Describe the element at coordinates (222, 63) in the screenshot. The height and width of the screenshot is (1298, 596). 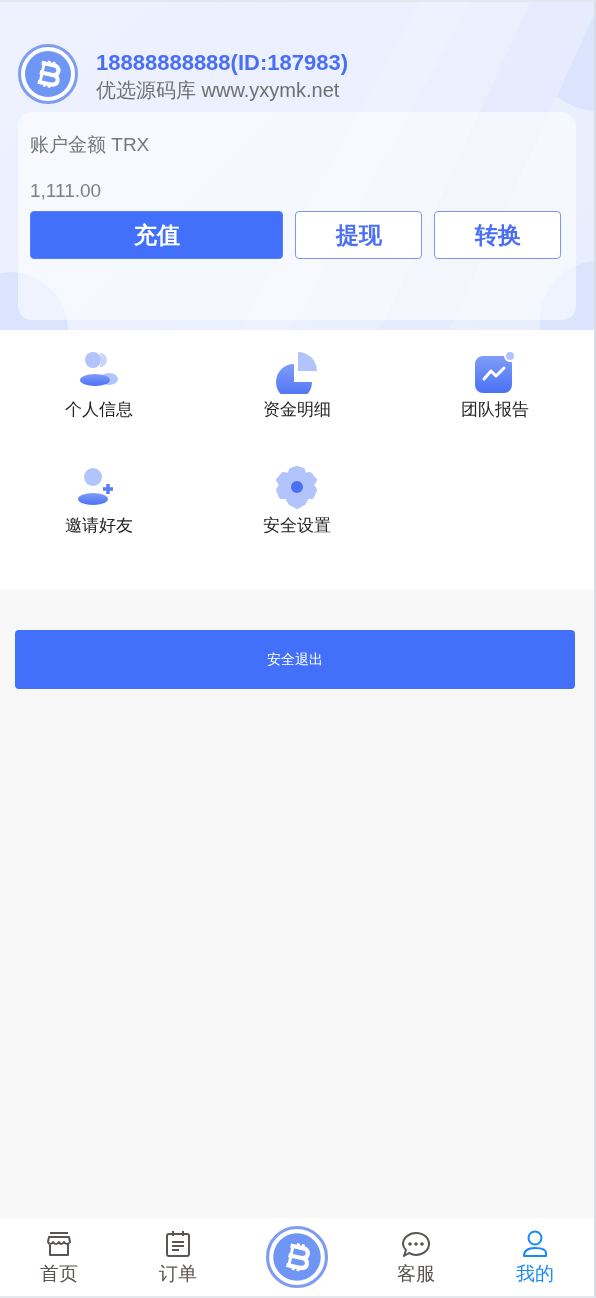
I see `account-id: 18888888888(ID:187983)` at that location.